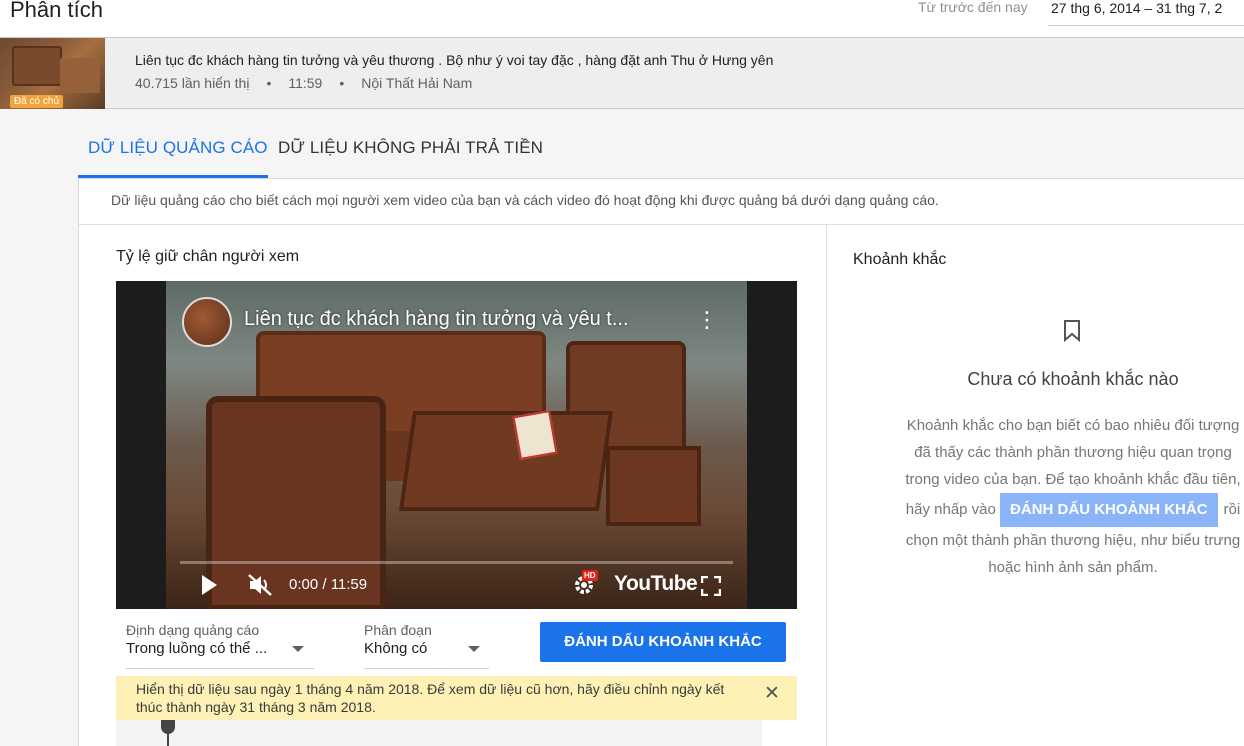 This screenshot has height=746, width=1244. What do you see at coordinates (168, 739) in the screenshot?
I see `chart-marker-line` at bounding box center [168, 739].